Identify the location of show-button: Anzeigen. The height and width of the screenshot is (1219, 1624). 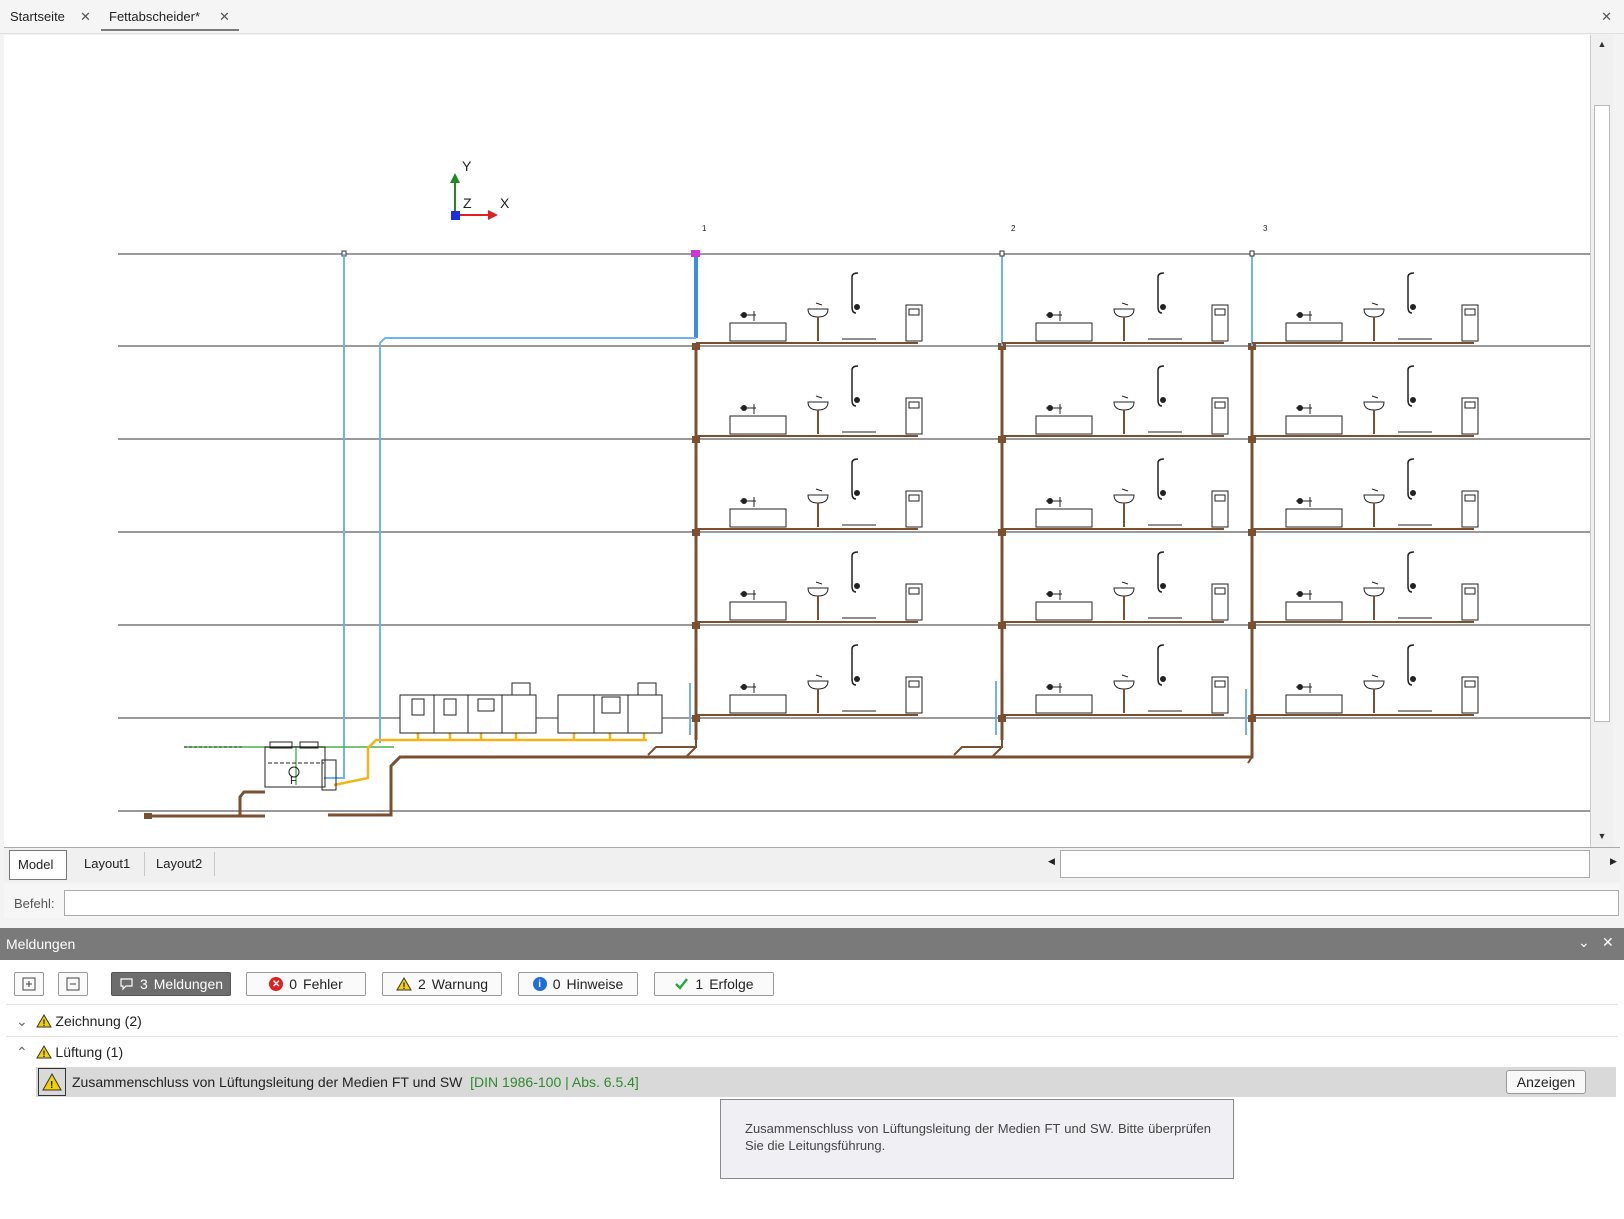
(1546, 1082).